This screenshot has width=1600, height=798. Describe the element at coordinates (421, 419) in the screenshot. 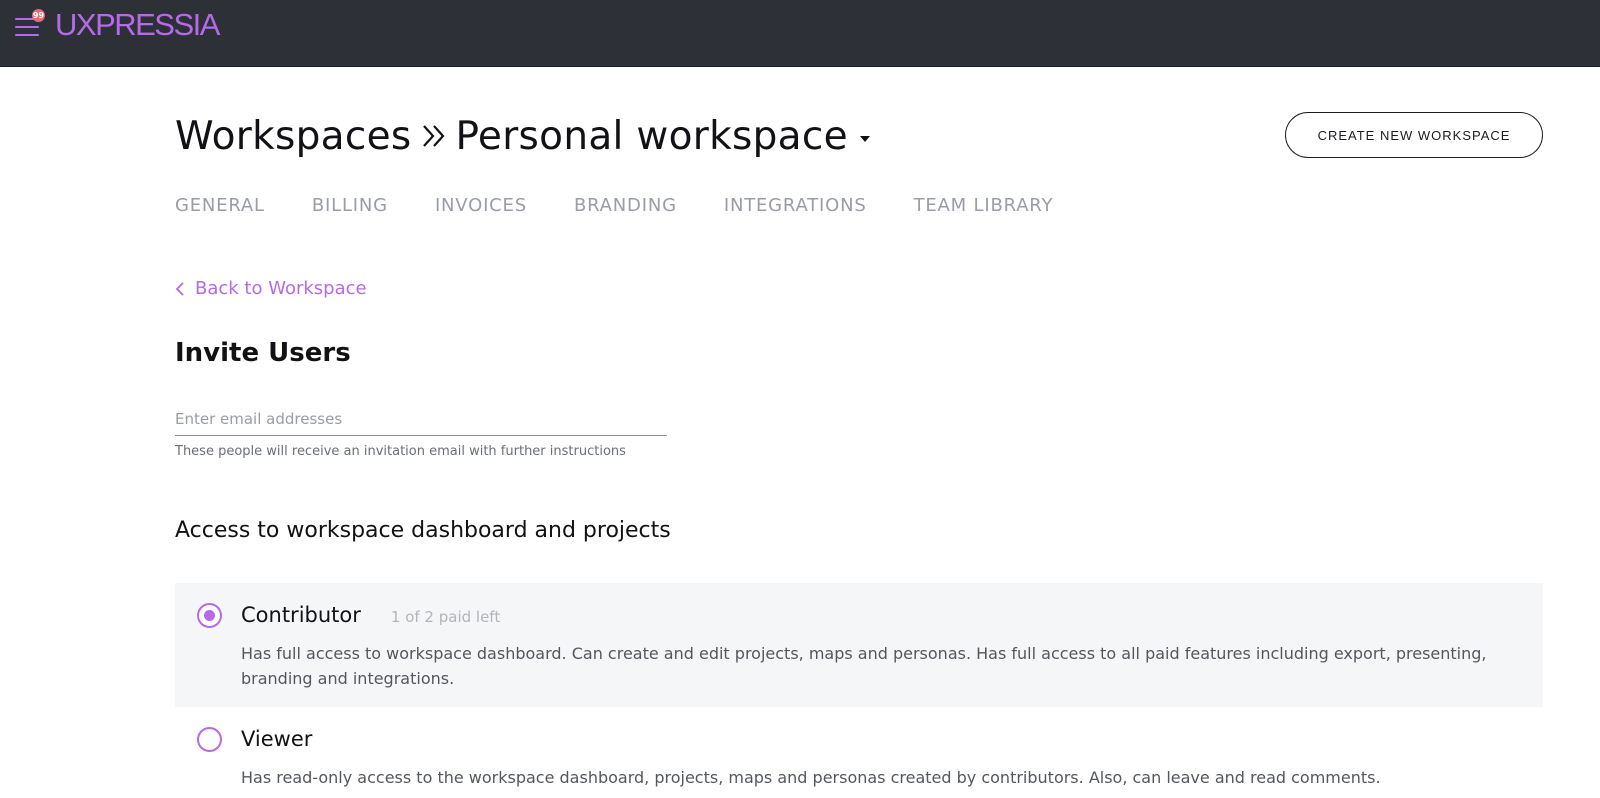

I see `email-addresses-input` at that location.